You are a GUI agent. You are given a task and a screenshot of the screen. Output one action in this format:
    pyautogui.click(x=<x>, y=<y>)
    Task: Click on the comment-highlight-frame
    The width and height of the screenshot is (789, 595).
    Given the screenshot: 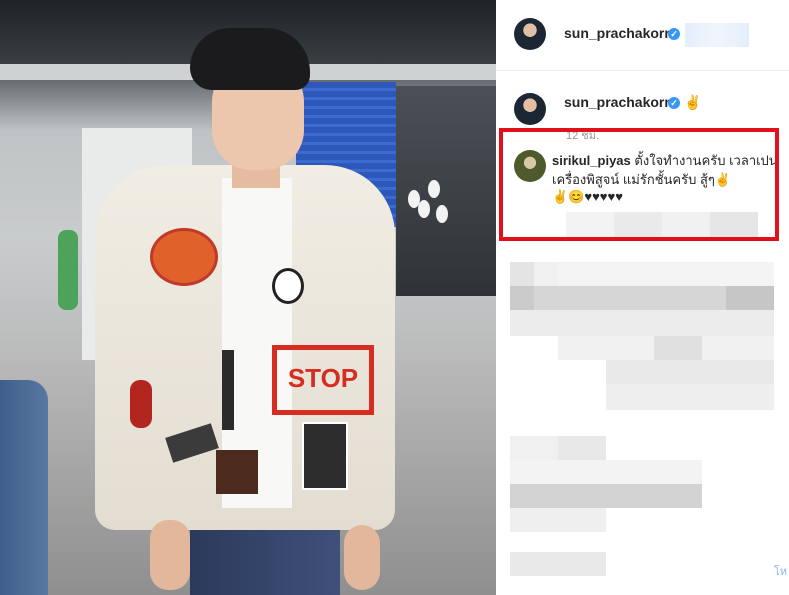 What is the action you would take?
    pyautogui.click(x=639, y=184)
    